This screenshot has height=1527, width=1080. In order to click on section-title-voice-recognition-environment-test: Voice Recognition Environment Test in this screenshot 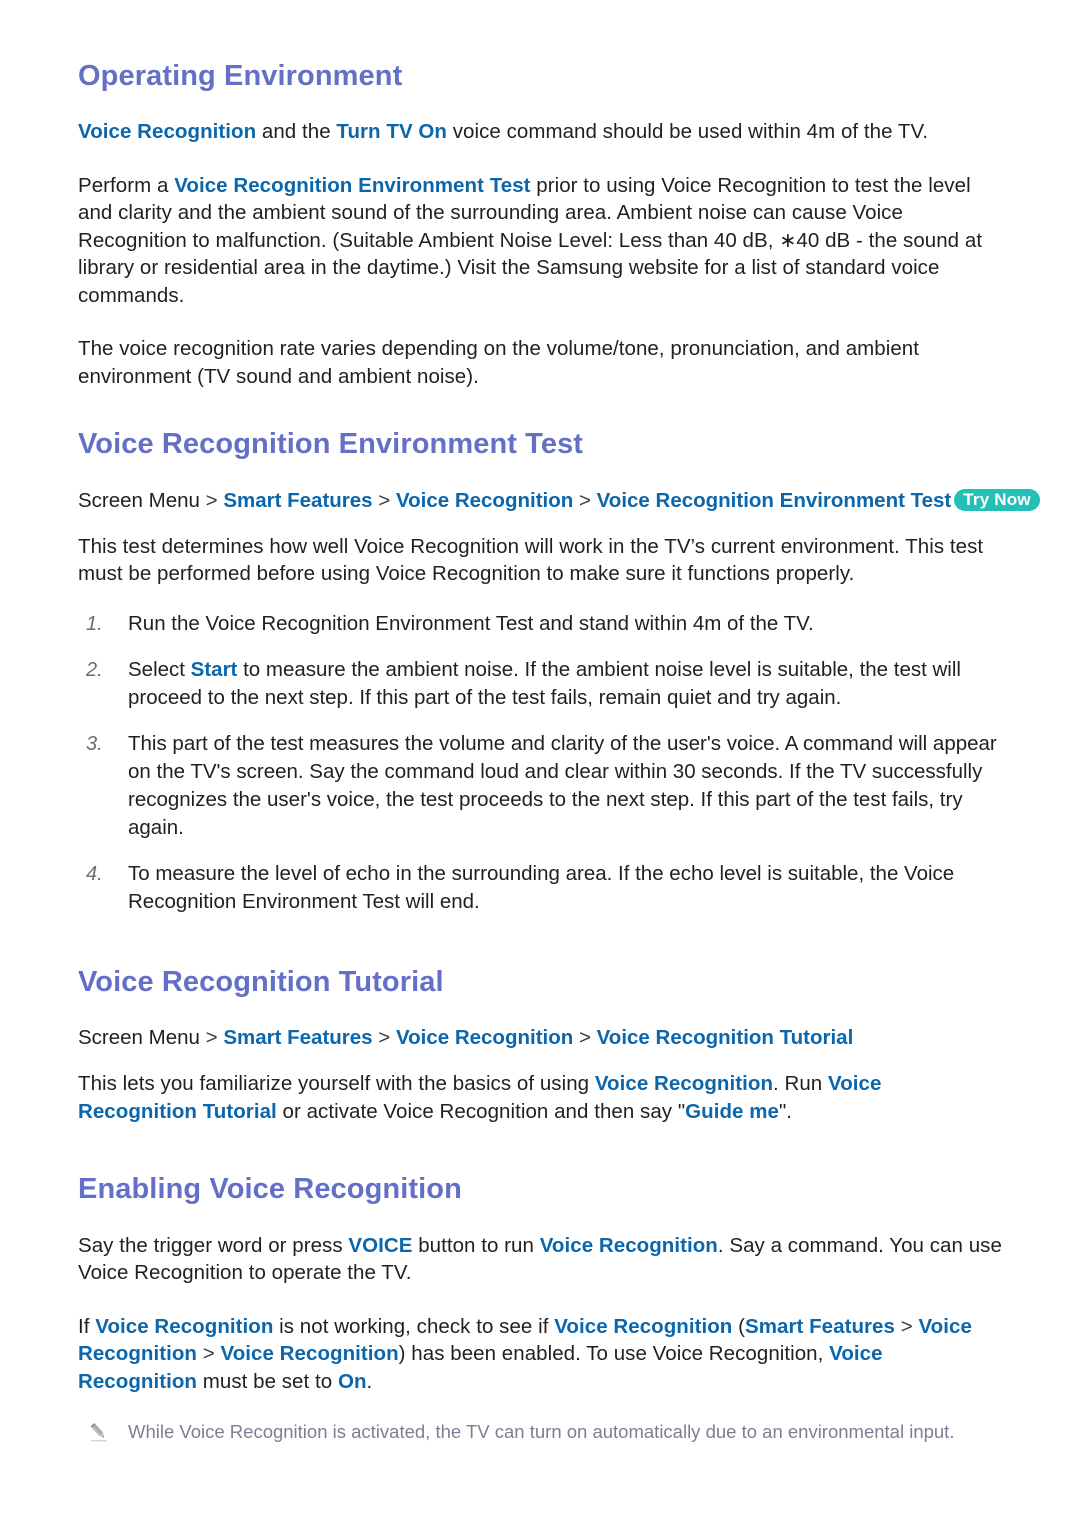, I will do `click(331, 444)`.